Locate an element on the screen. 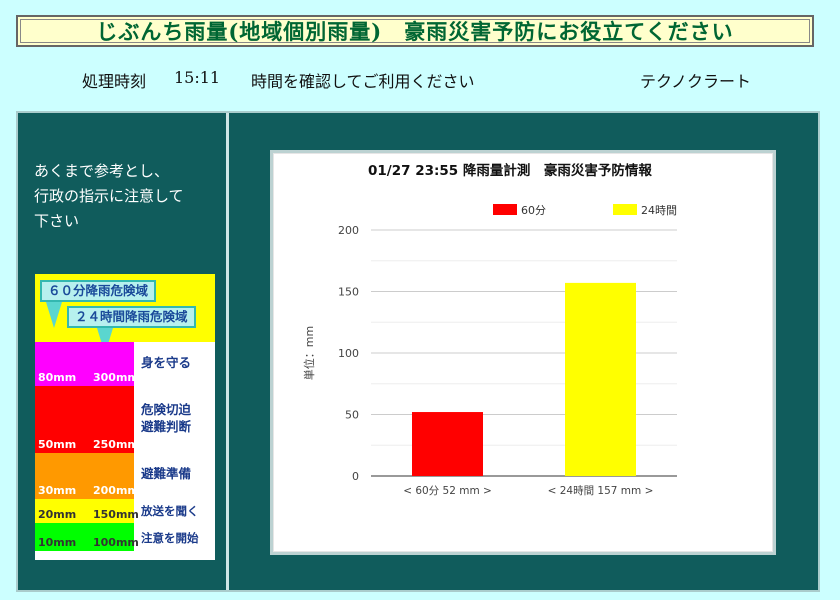 This screenshot has width=840, height=600. band-text-imminent: 危険切迫 is located at coordinates (166, 409).